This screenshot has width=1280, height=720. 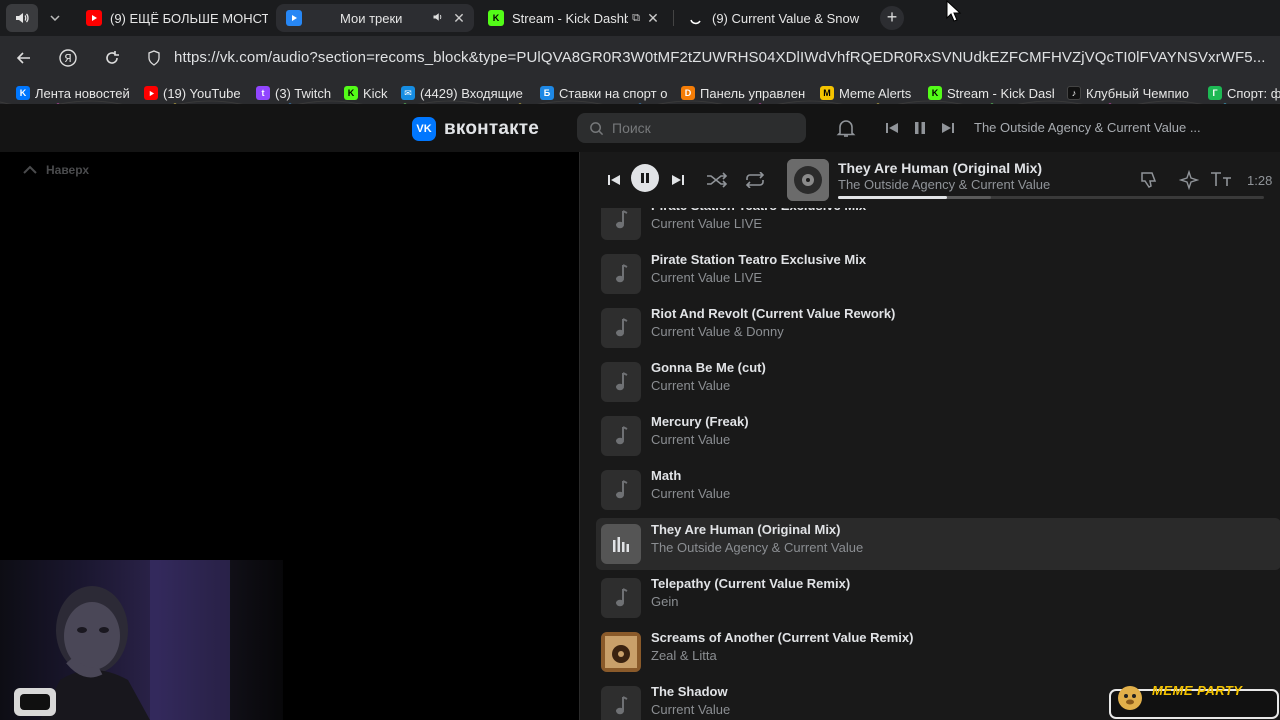 I want to click on back-button, so click(x=24, y=58).